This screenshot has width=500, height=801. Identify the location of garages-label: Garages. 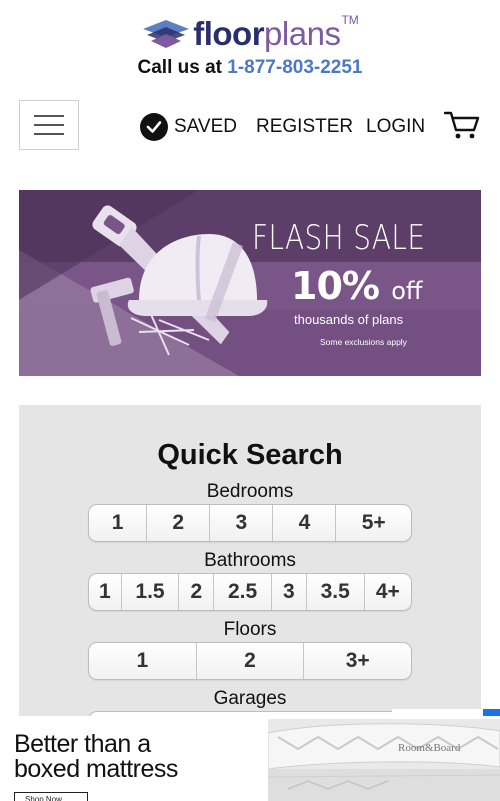
(250, 698).